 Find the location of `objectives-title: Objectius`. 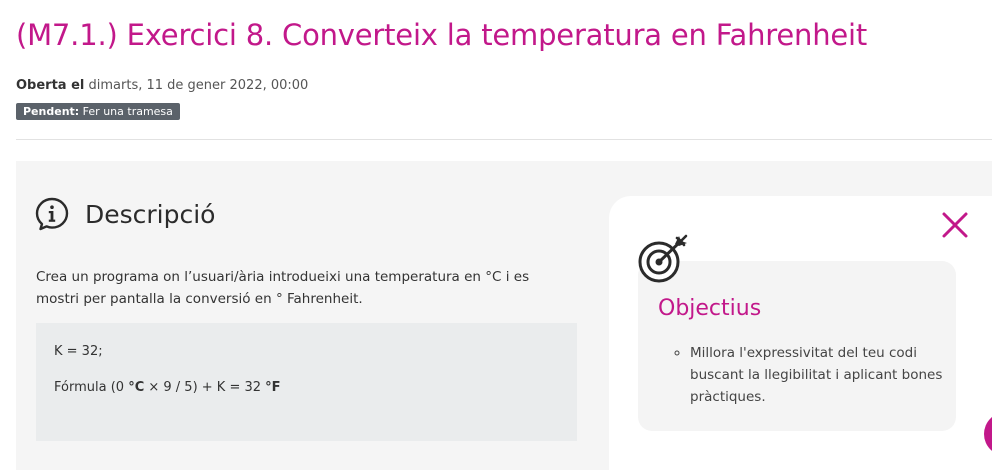

objectives-title: Objectius is located at coordinates (710, 308).